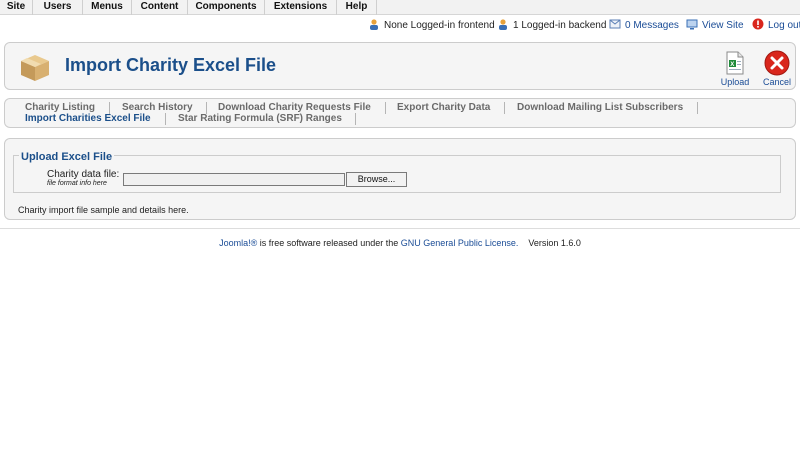 Image resolution: width=800 pixels, height=450 pixels. What do you see at coordinates (732, 65) in the screenshot?
I see `svg-text: X` at bounding box center [732, 65].